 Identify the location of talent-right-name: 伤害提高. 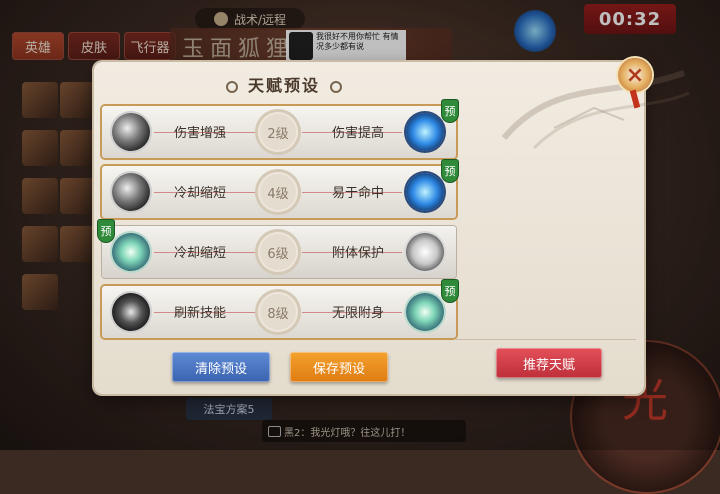
(358, 133).